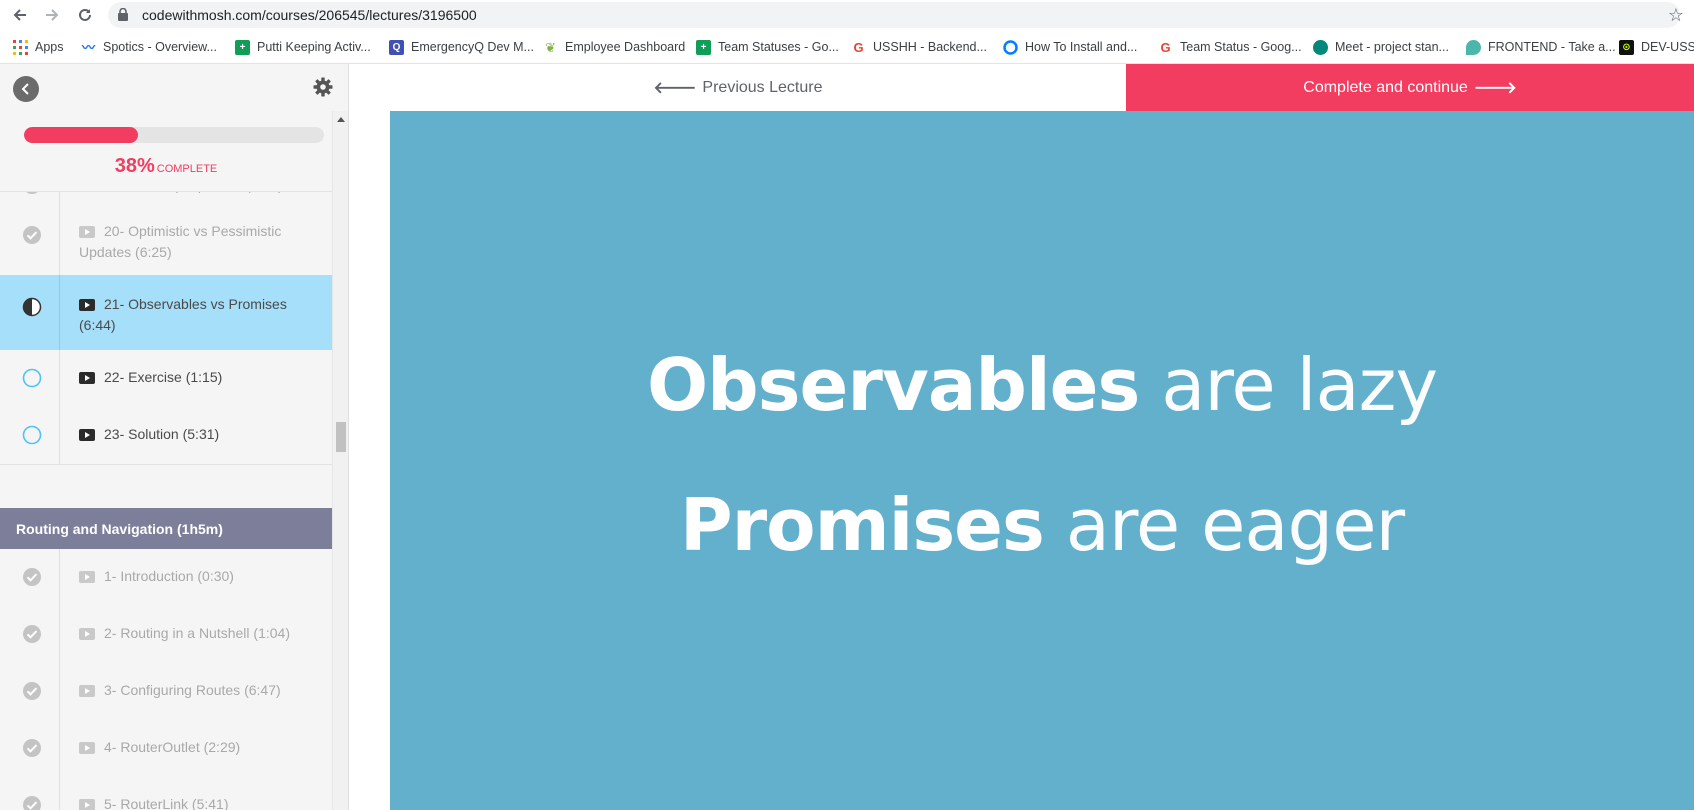 The image size is (1694, 810). Describe the element at coordinates (1473, 47) in the screenshot. I see `drop-icon` at that location.